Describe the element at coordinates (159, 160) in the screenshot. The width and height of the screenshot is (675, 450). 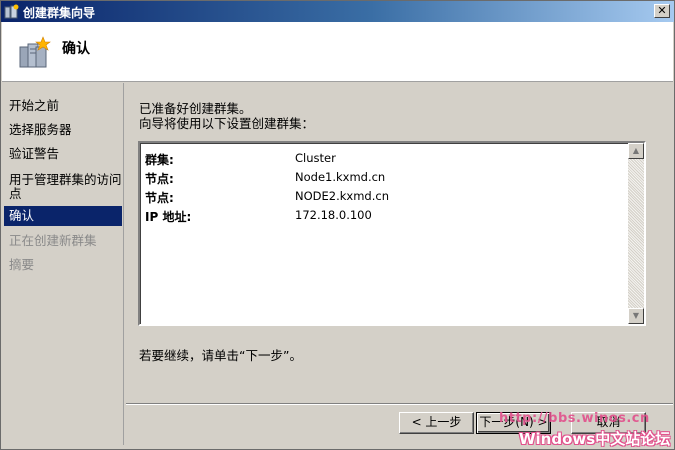
I see `settings-key: 群集:` at that location.